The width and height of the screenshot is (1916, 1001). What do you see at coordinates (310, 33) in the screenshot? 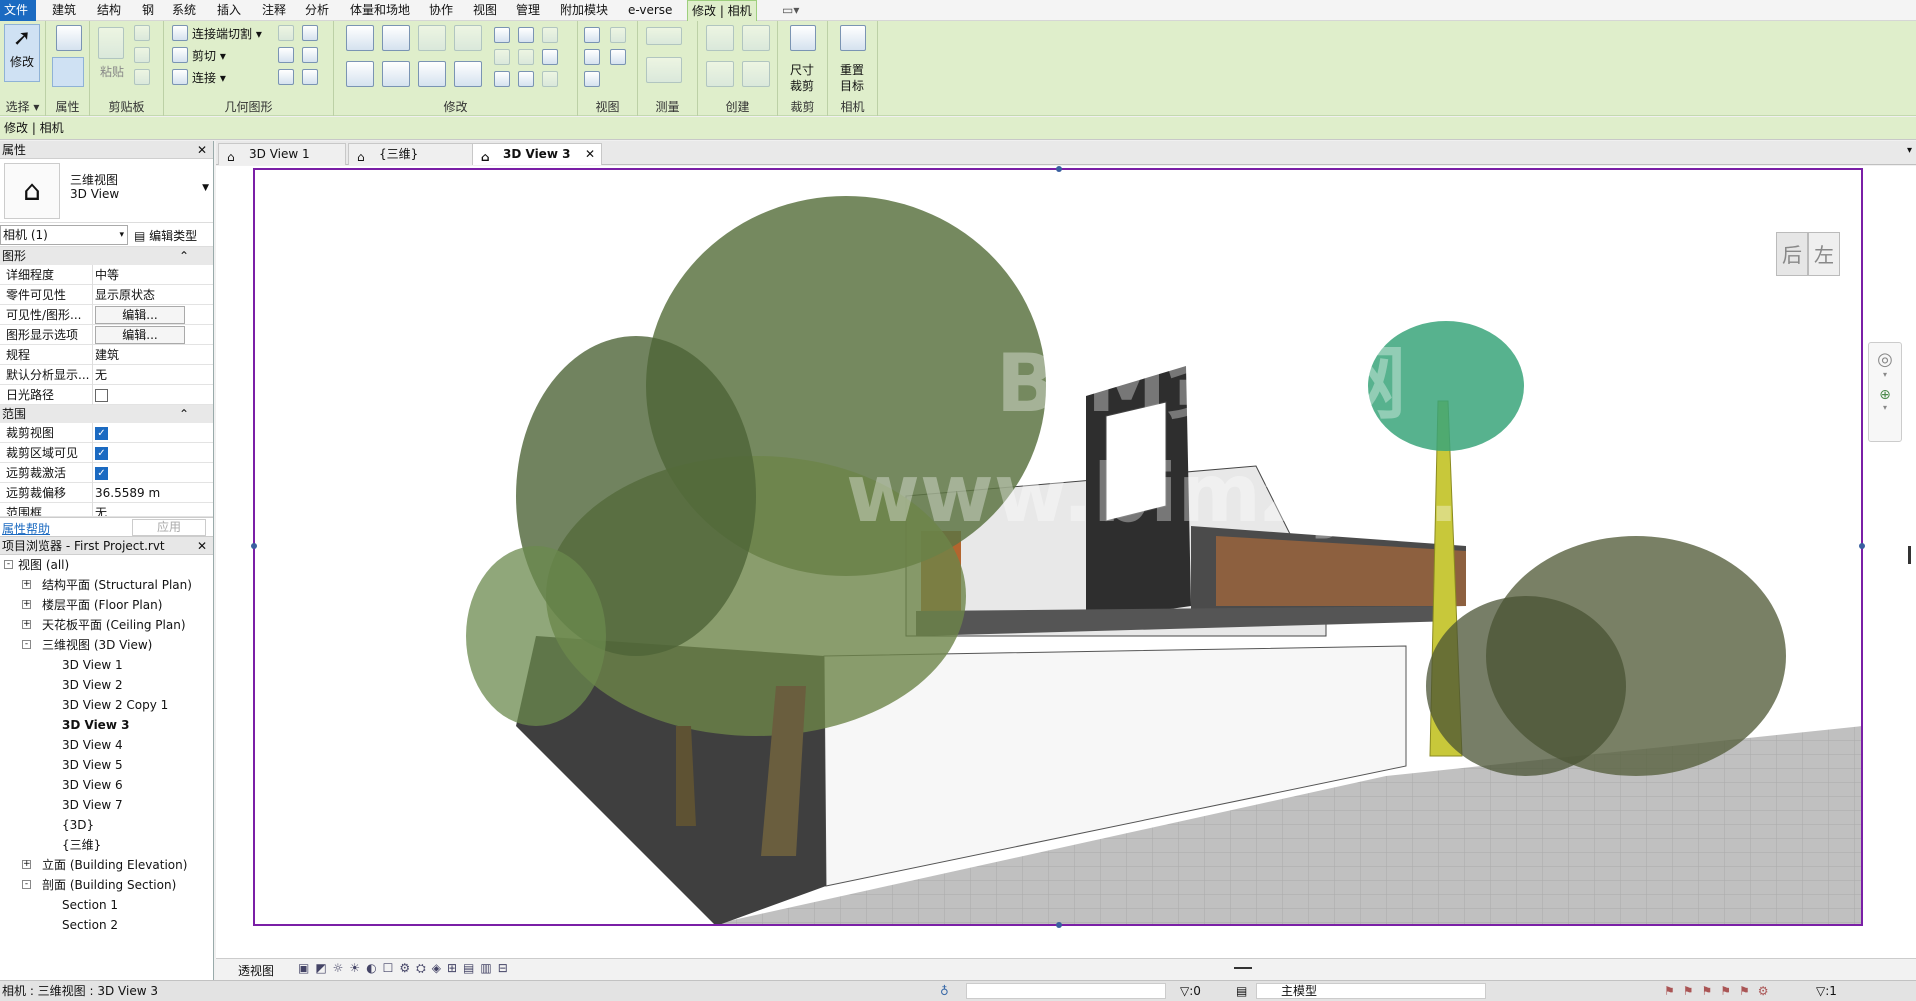
I see `split-face-icon` at bounding box center [310, 33].